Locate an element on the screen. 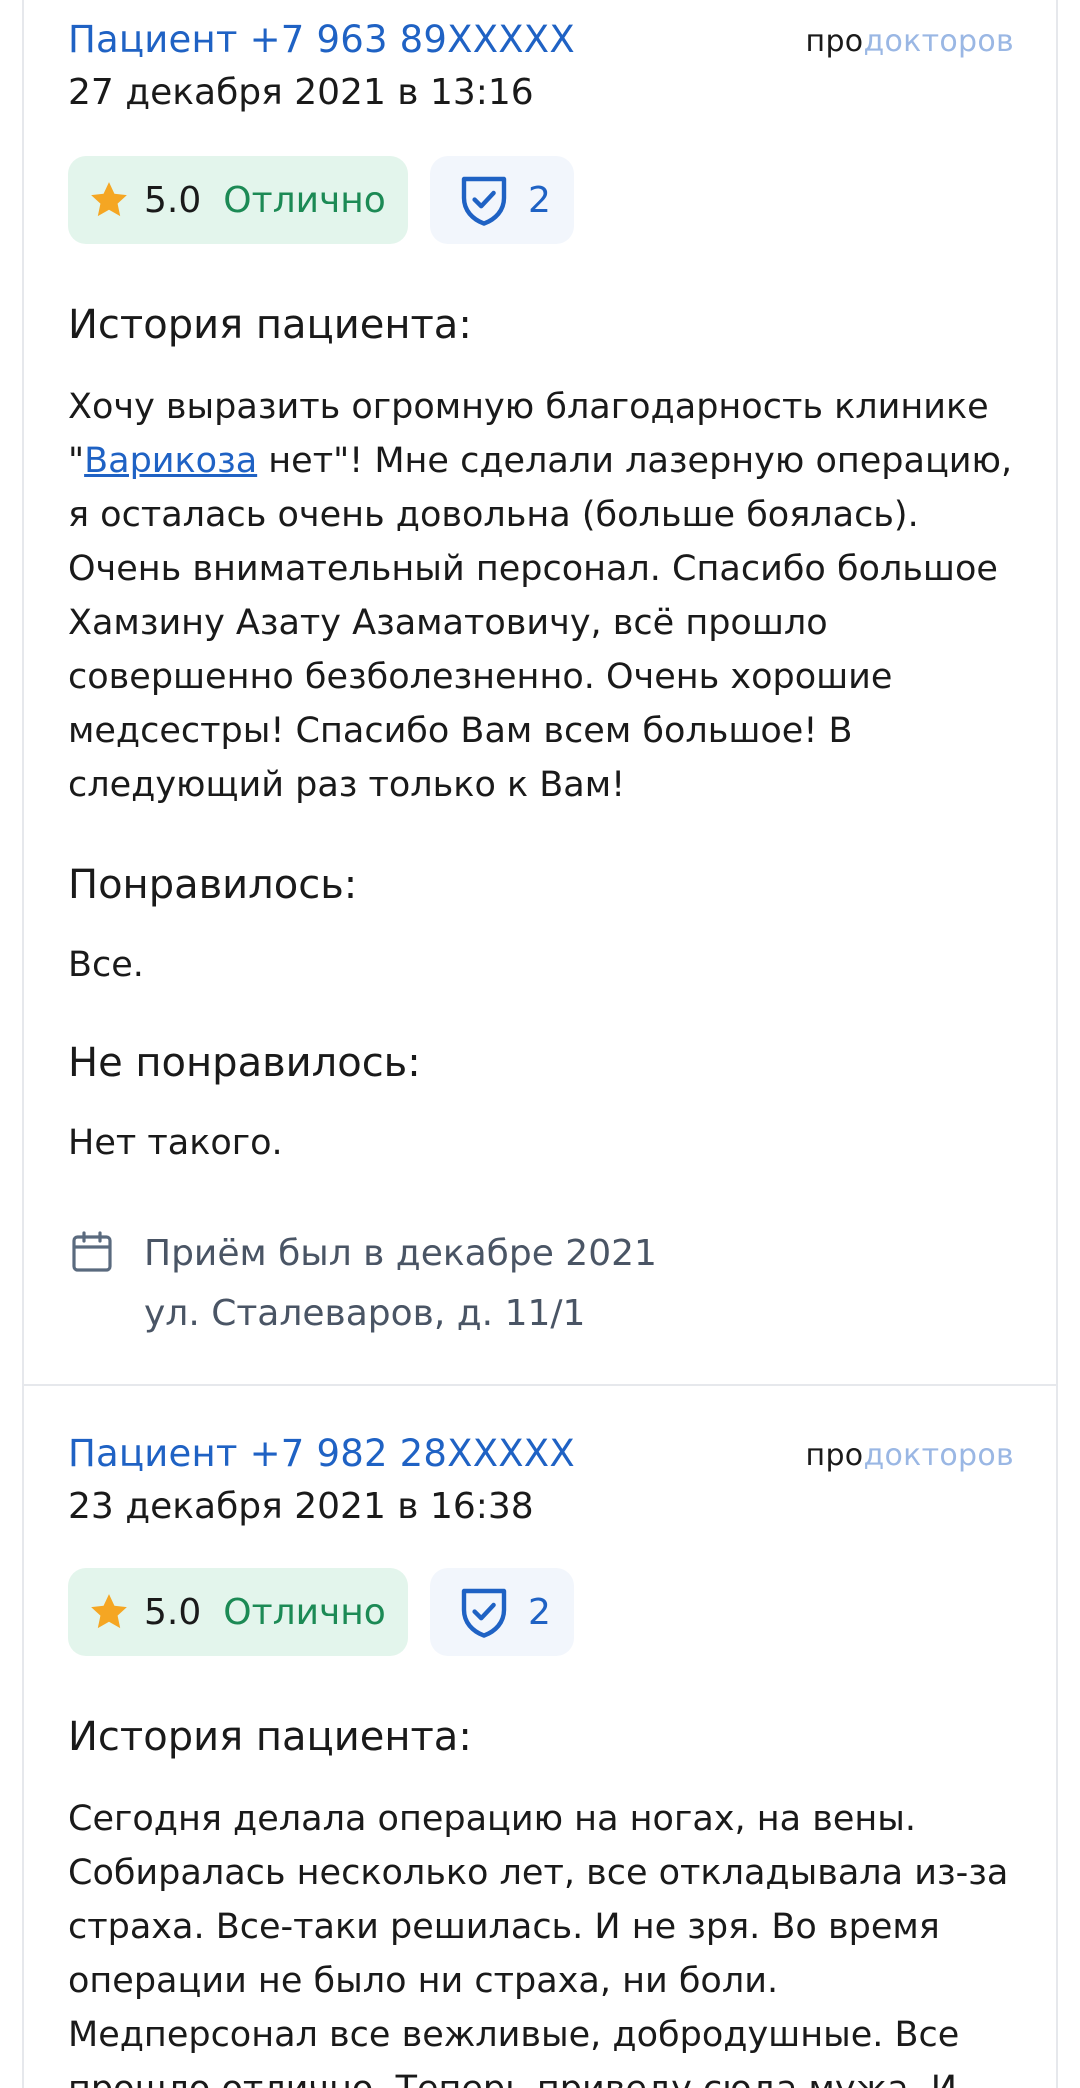 This screenshot has height=2088, width=1080. liked-text: Все. is located at coordinates (106, 965).